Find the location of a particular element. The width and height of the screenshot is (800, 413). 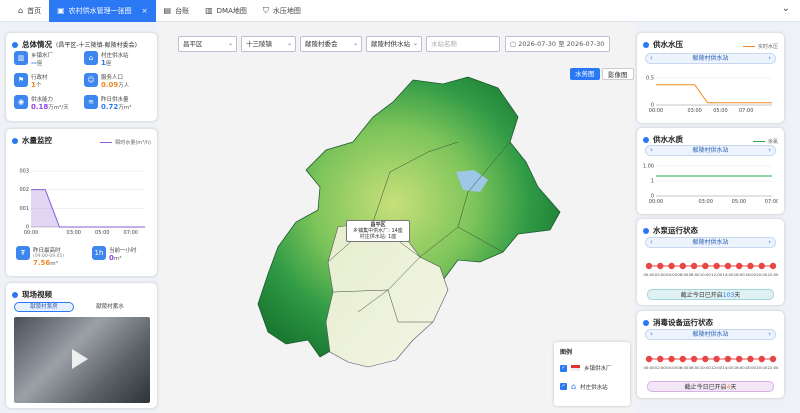

district-select: 昌平区 ⌄ is located at coordinates (207, 44).